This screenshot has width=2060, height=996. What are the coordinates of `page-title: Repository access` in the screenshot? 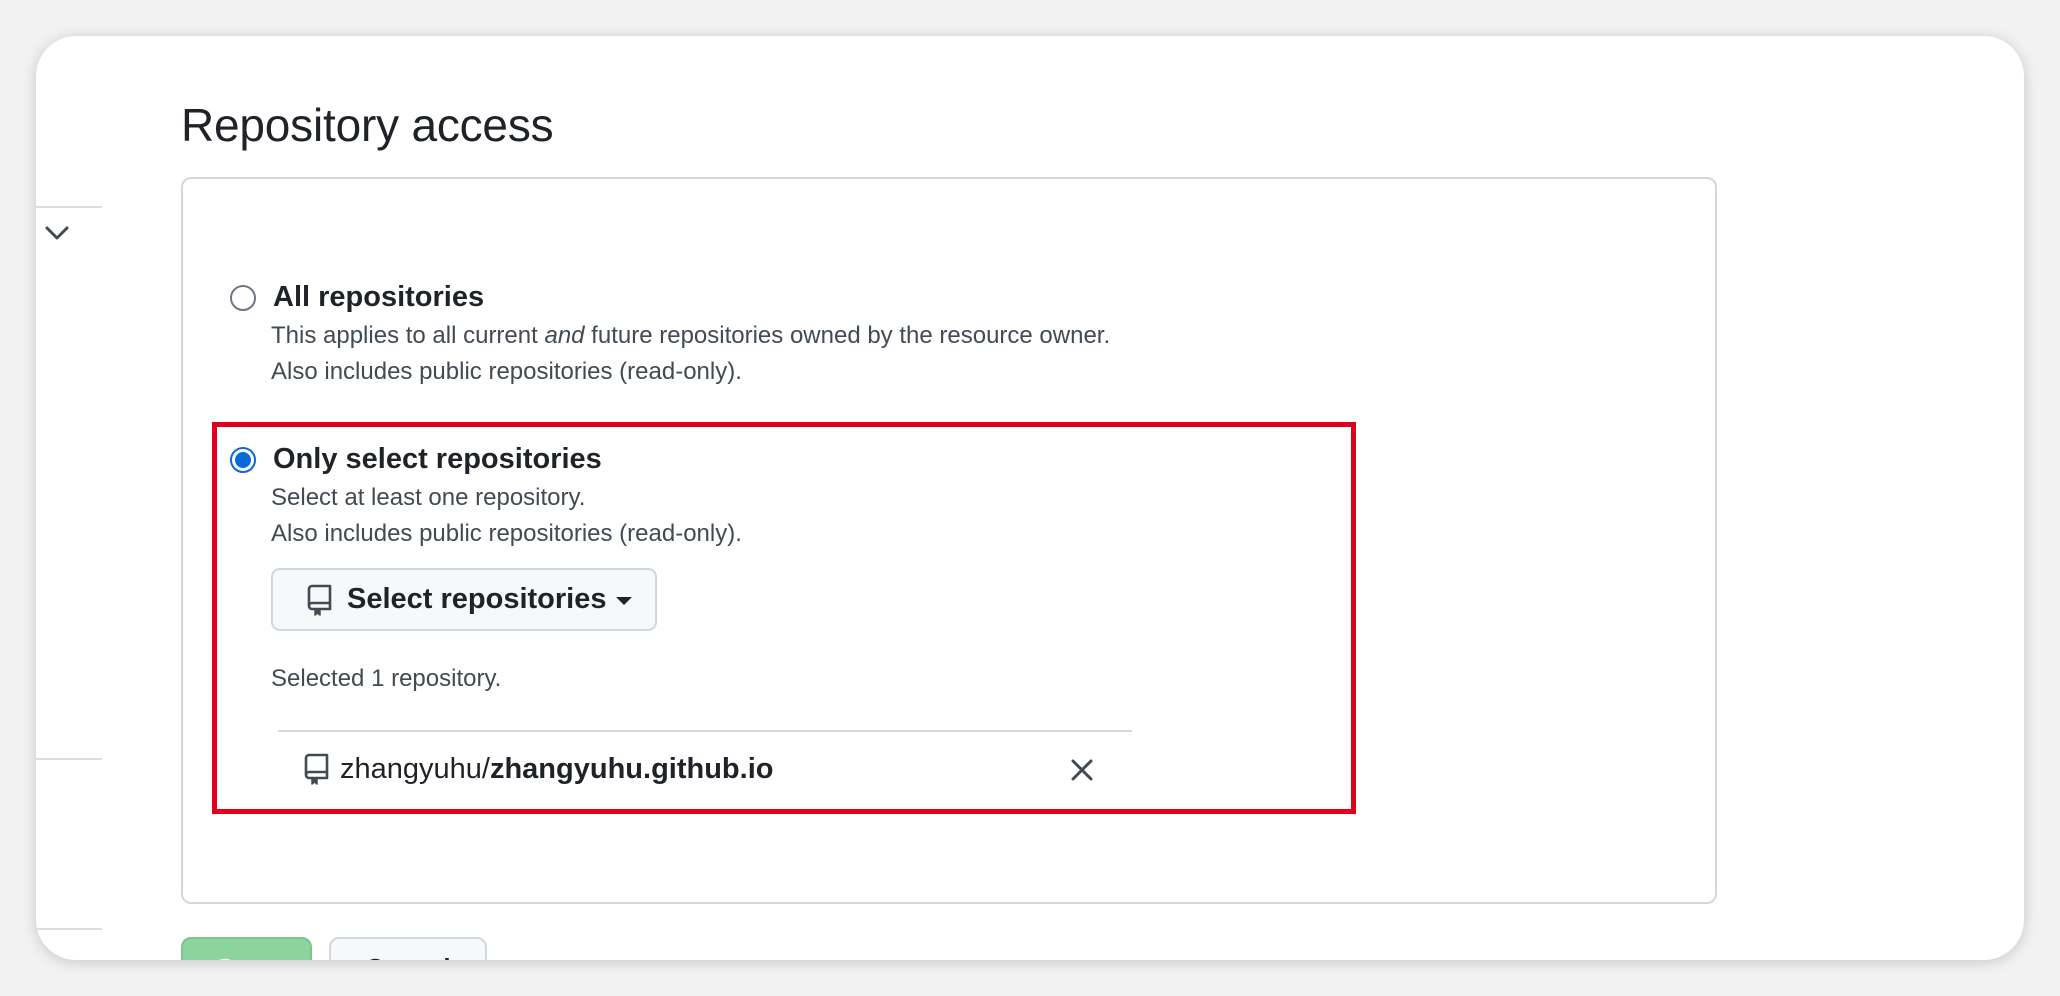 It's located at (367, 125).